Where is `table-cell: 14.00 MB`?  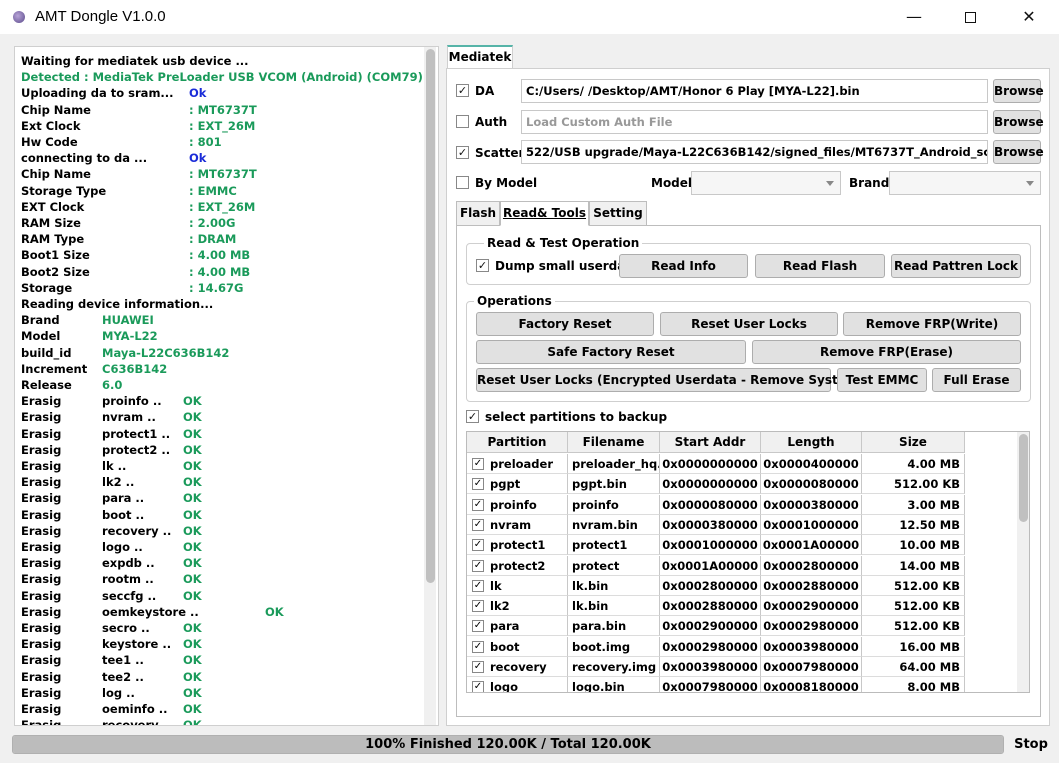 table-cell: 14.00 MB is located at coordinates (913, 565).